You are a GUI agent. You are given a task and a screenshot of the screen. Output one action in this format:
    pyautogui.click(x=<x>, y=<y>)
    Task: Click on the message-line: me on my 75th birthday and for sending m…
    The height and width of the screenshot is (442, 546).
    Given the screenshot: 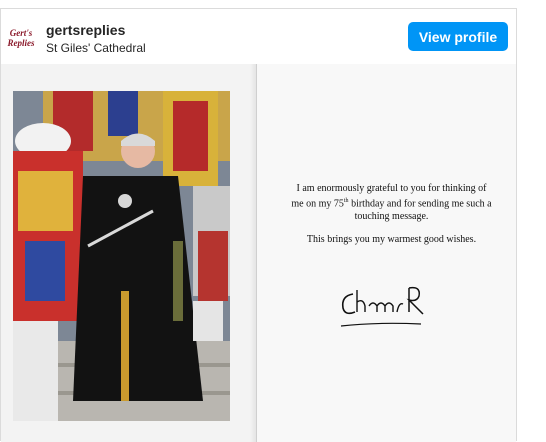 What is the action you would take?
    pyautogui.click(x=391, y=204)
    